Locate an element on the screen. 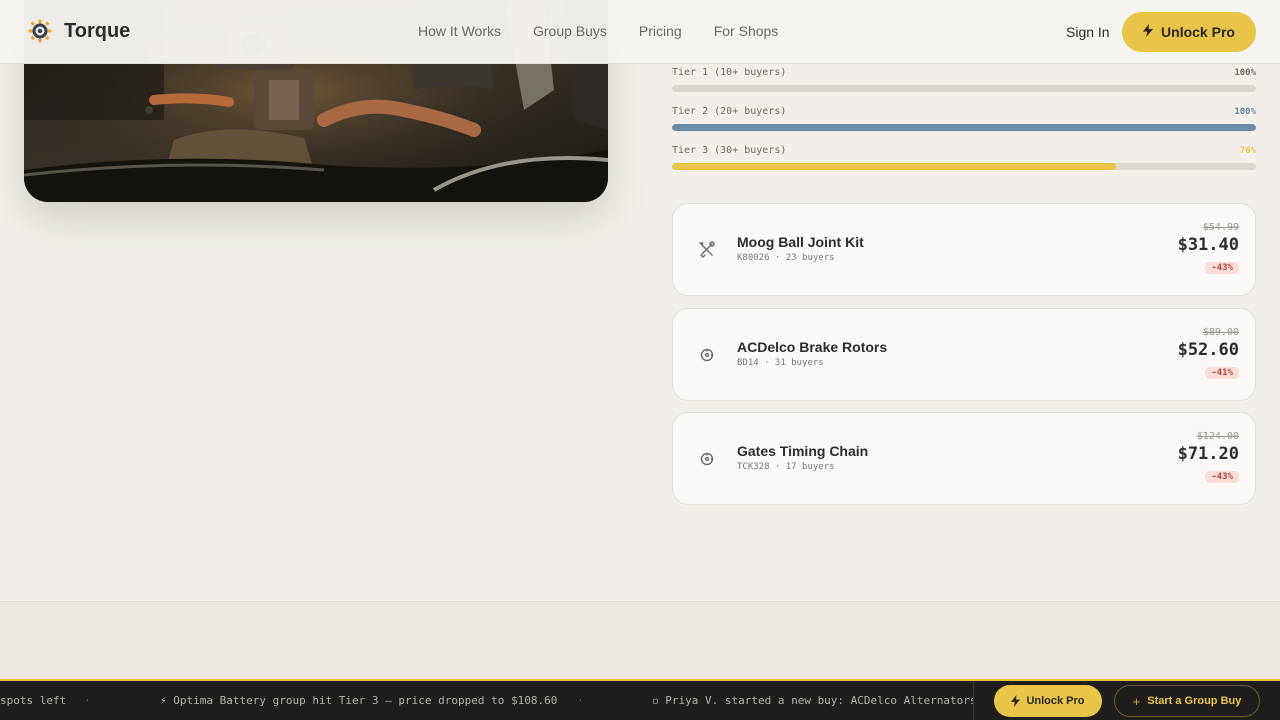 The image size is (1280, 720). wrench-screwdriver-icon is located at coordinates (707, 250).